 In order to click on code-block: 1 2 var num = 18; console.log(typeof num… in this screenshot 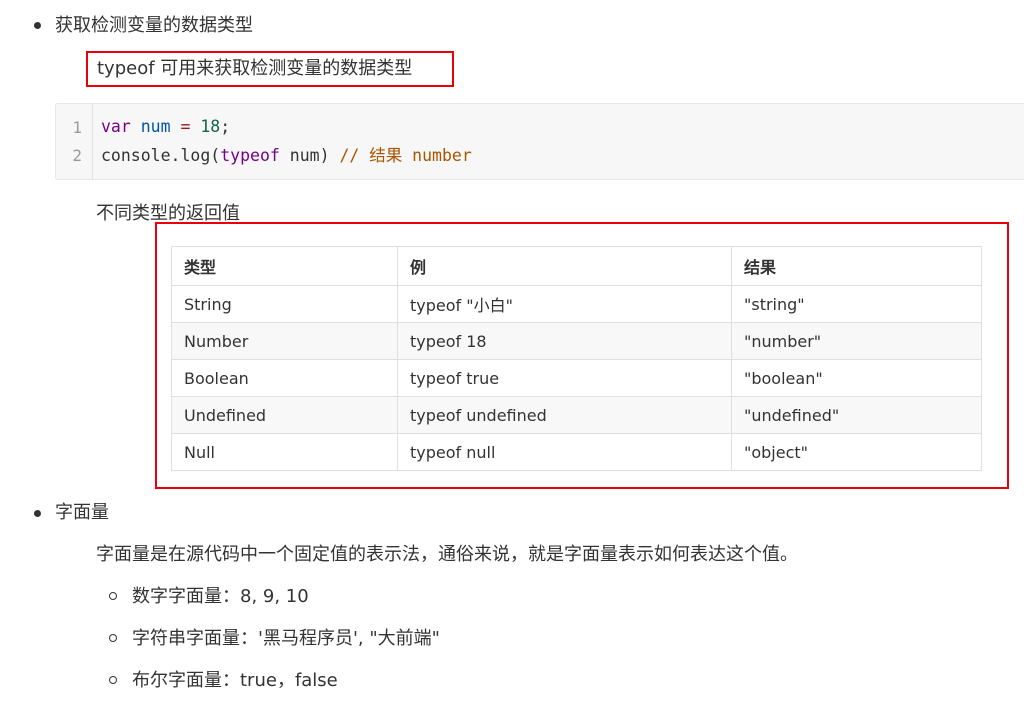, I will do `click(539, 141)`.